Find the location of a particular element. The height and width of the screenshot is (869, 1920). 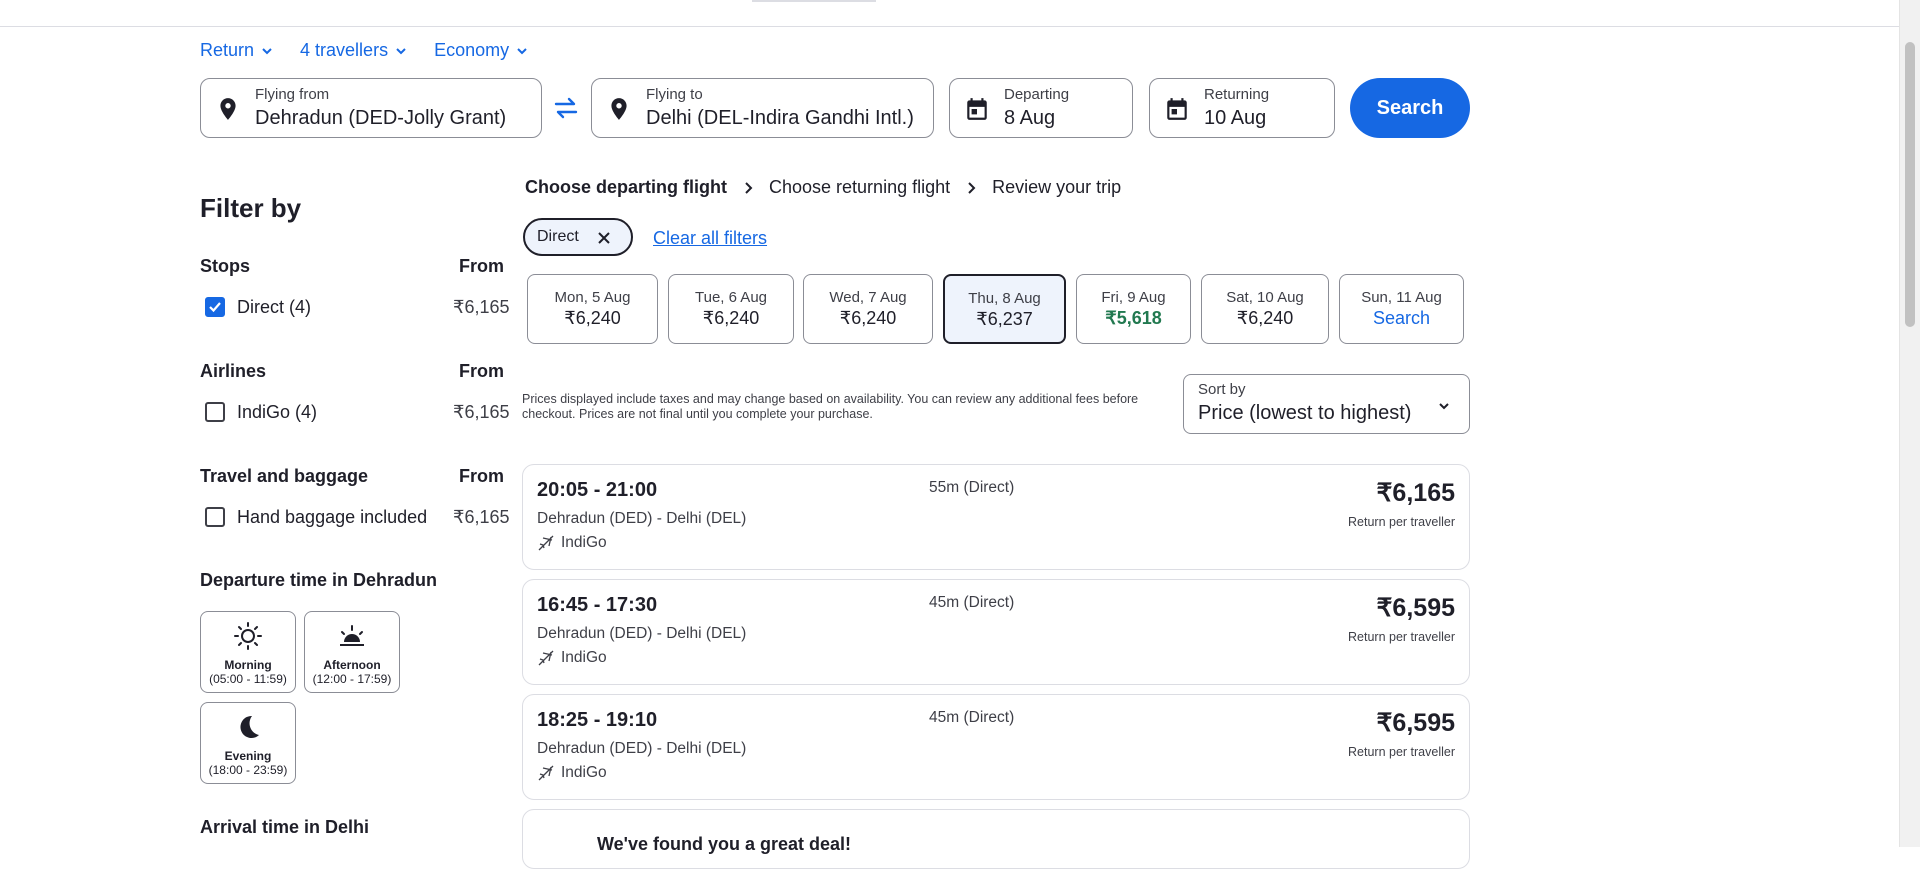

baggage-from-label: From is located at coordinates (481, 476).